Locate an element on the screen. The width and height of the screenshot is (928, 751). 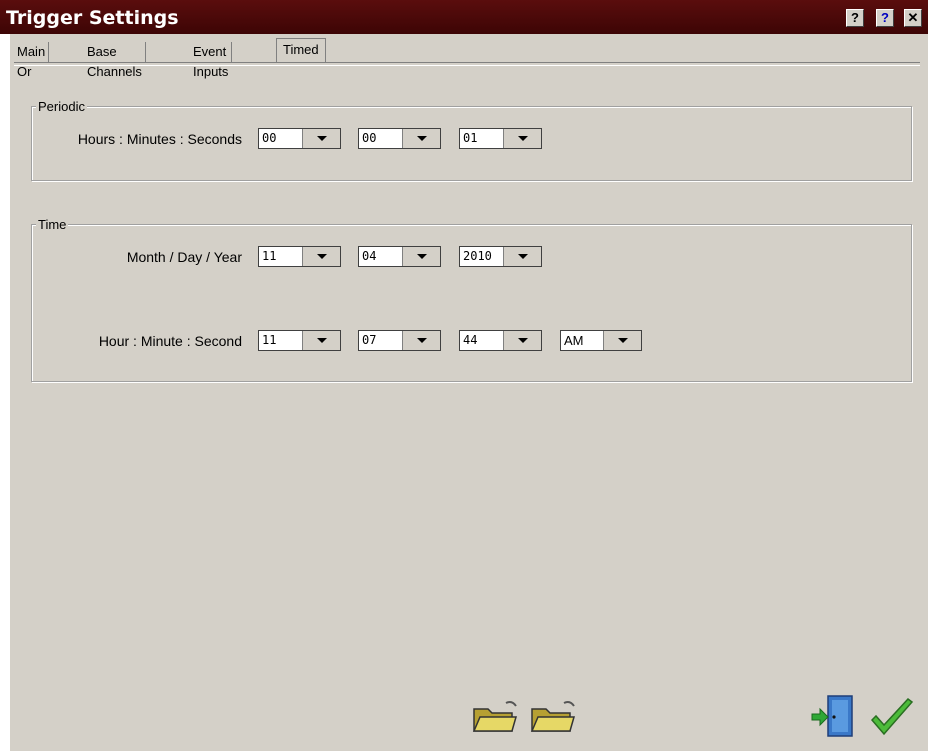
second-value: 44 is located at coordinates (470, 340).